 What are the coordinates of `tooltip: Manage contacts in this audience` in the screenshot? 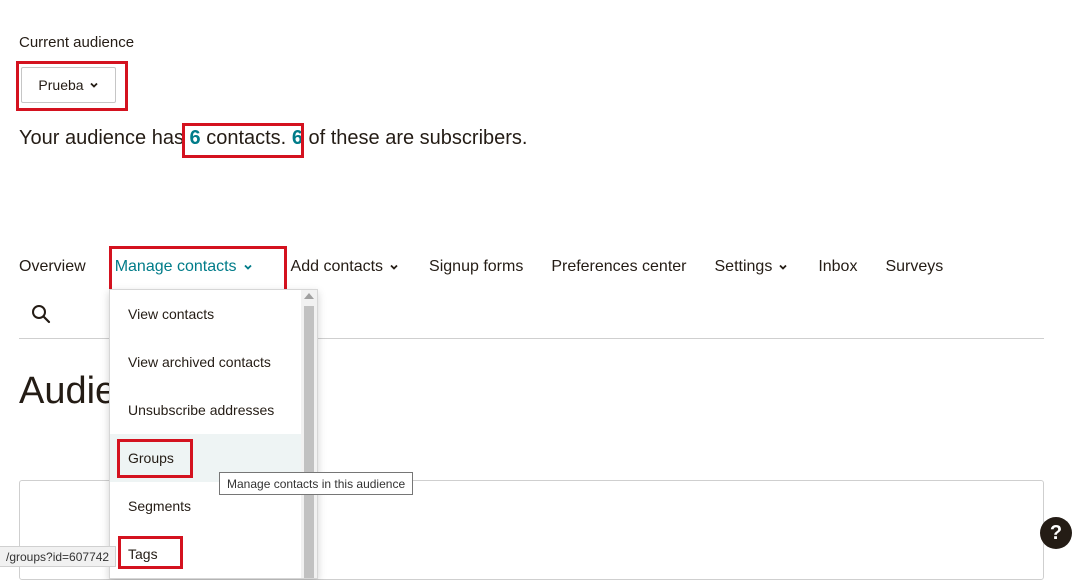 It's located at (316, 483).